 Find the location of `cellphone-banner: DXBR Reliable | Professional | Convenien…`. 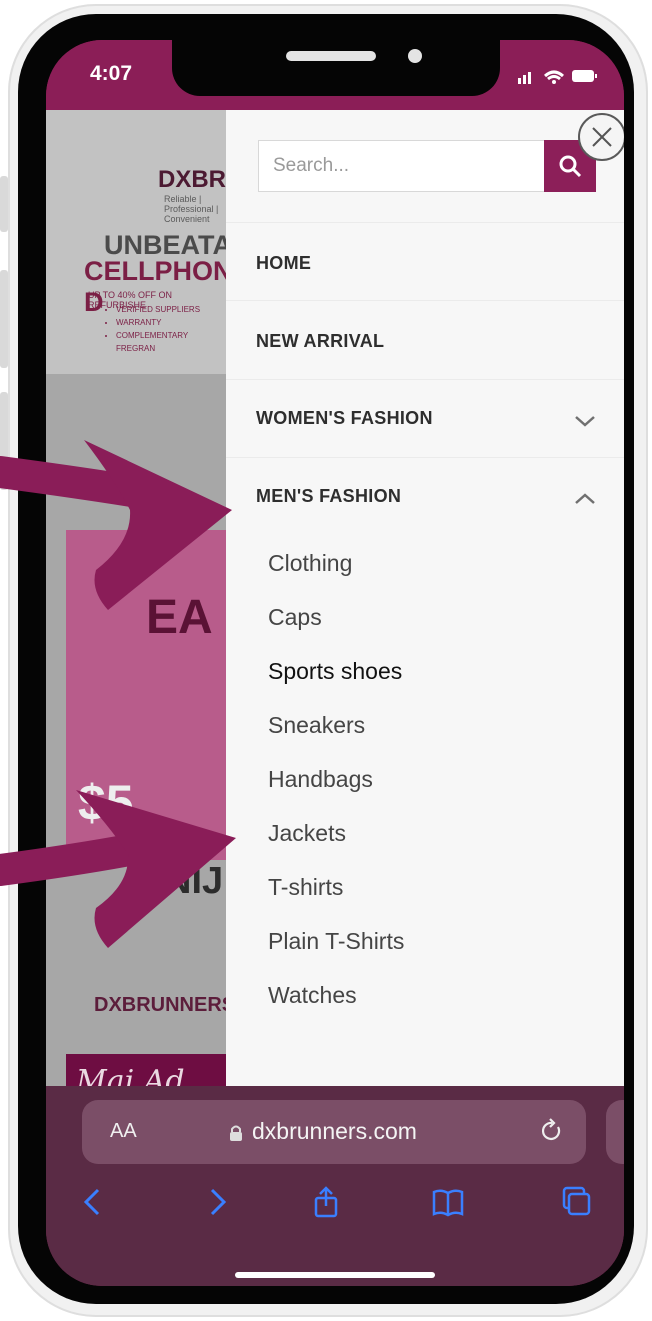

cellphone-banner: DXBR Reliable | Professional | Convenien… is located at coordinates (157, 242).